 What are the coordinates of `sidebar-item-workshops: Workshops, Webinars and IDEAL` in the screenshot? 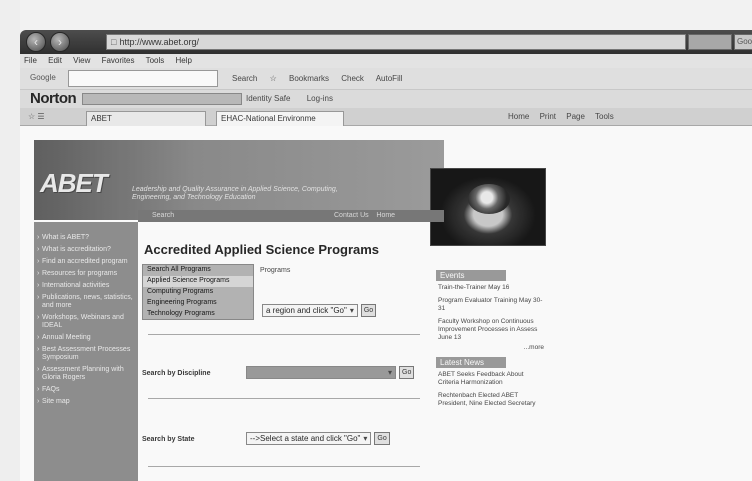 It's located at (86, 322).